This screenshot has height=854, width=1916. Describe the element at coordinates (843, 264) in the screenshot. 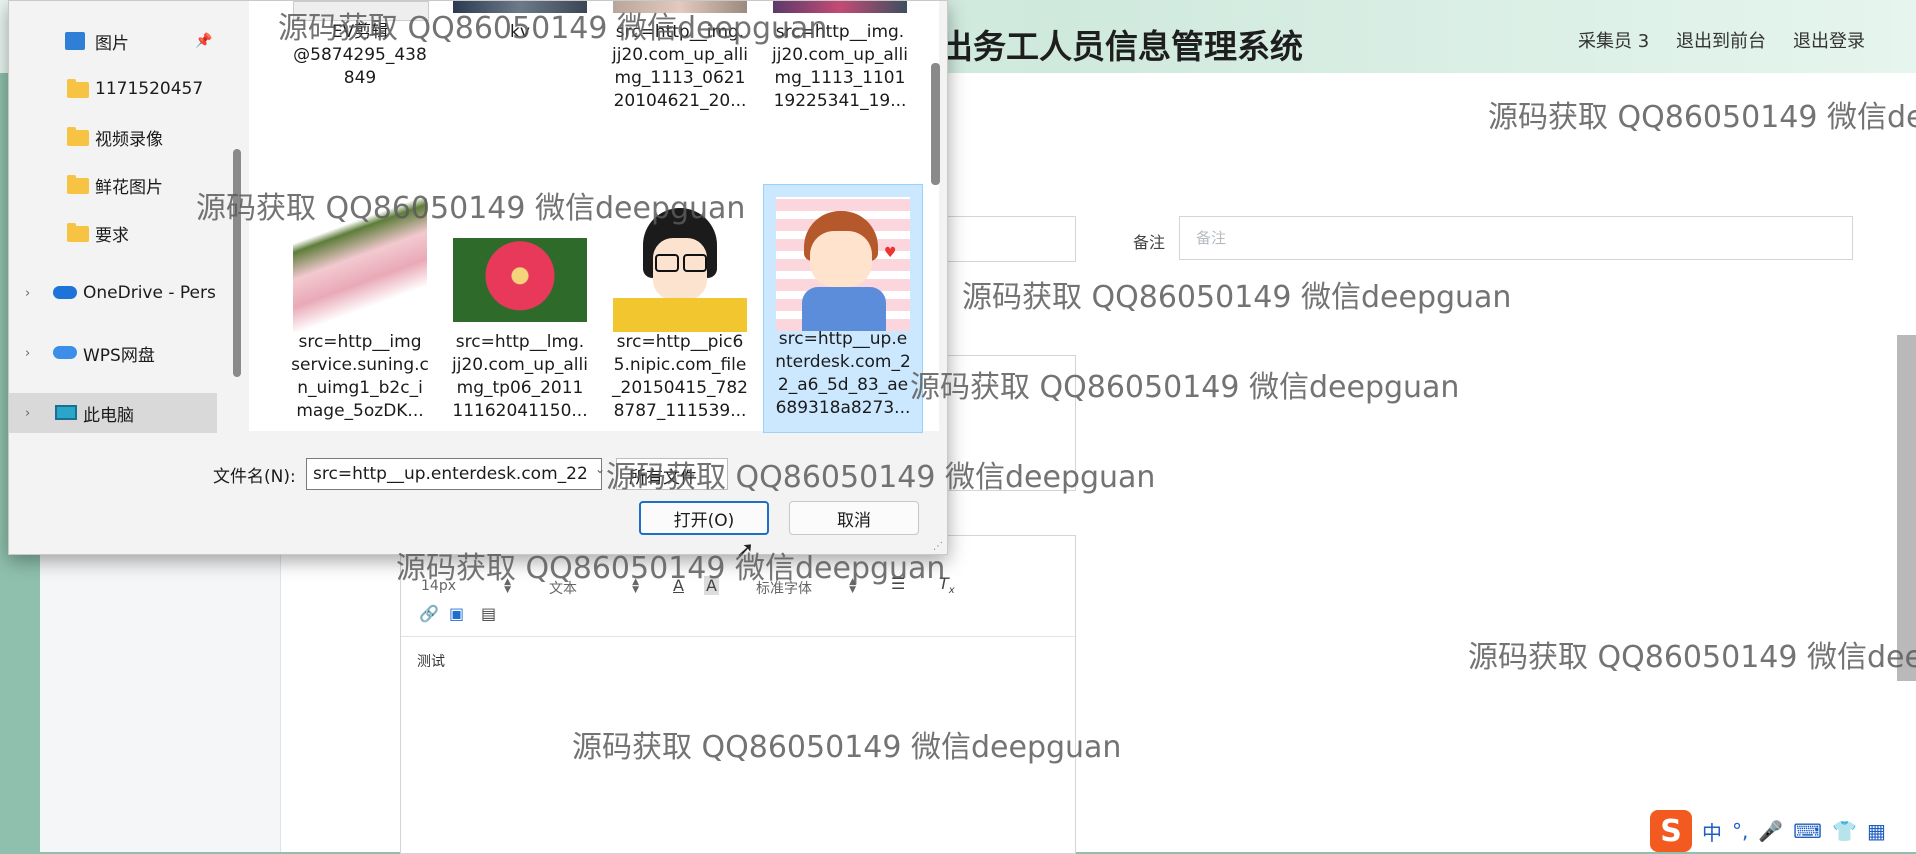

I see `cartoon-boy-thumb: ♥` at that location.